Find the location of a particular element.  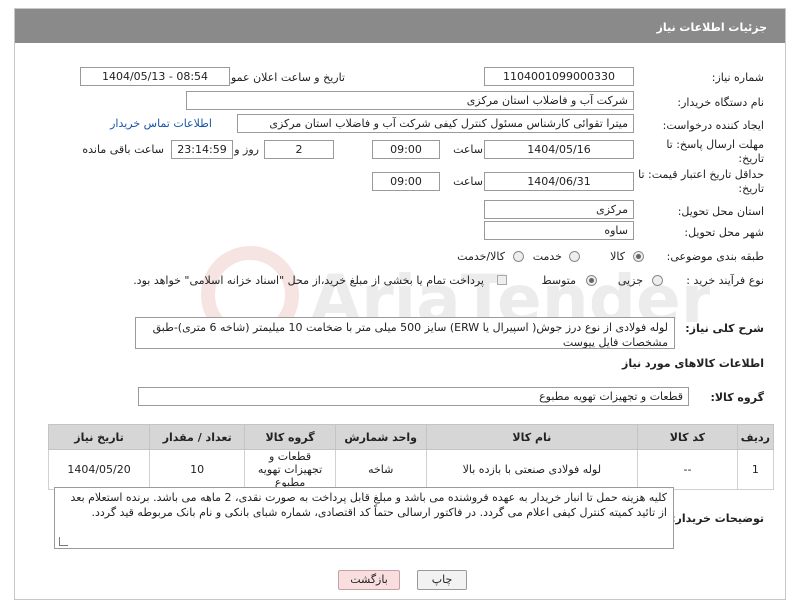

process-minor-radio is located at coordinates (657, 280).